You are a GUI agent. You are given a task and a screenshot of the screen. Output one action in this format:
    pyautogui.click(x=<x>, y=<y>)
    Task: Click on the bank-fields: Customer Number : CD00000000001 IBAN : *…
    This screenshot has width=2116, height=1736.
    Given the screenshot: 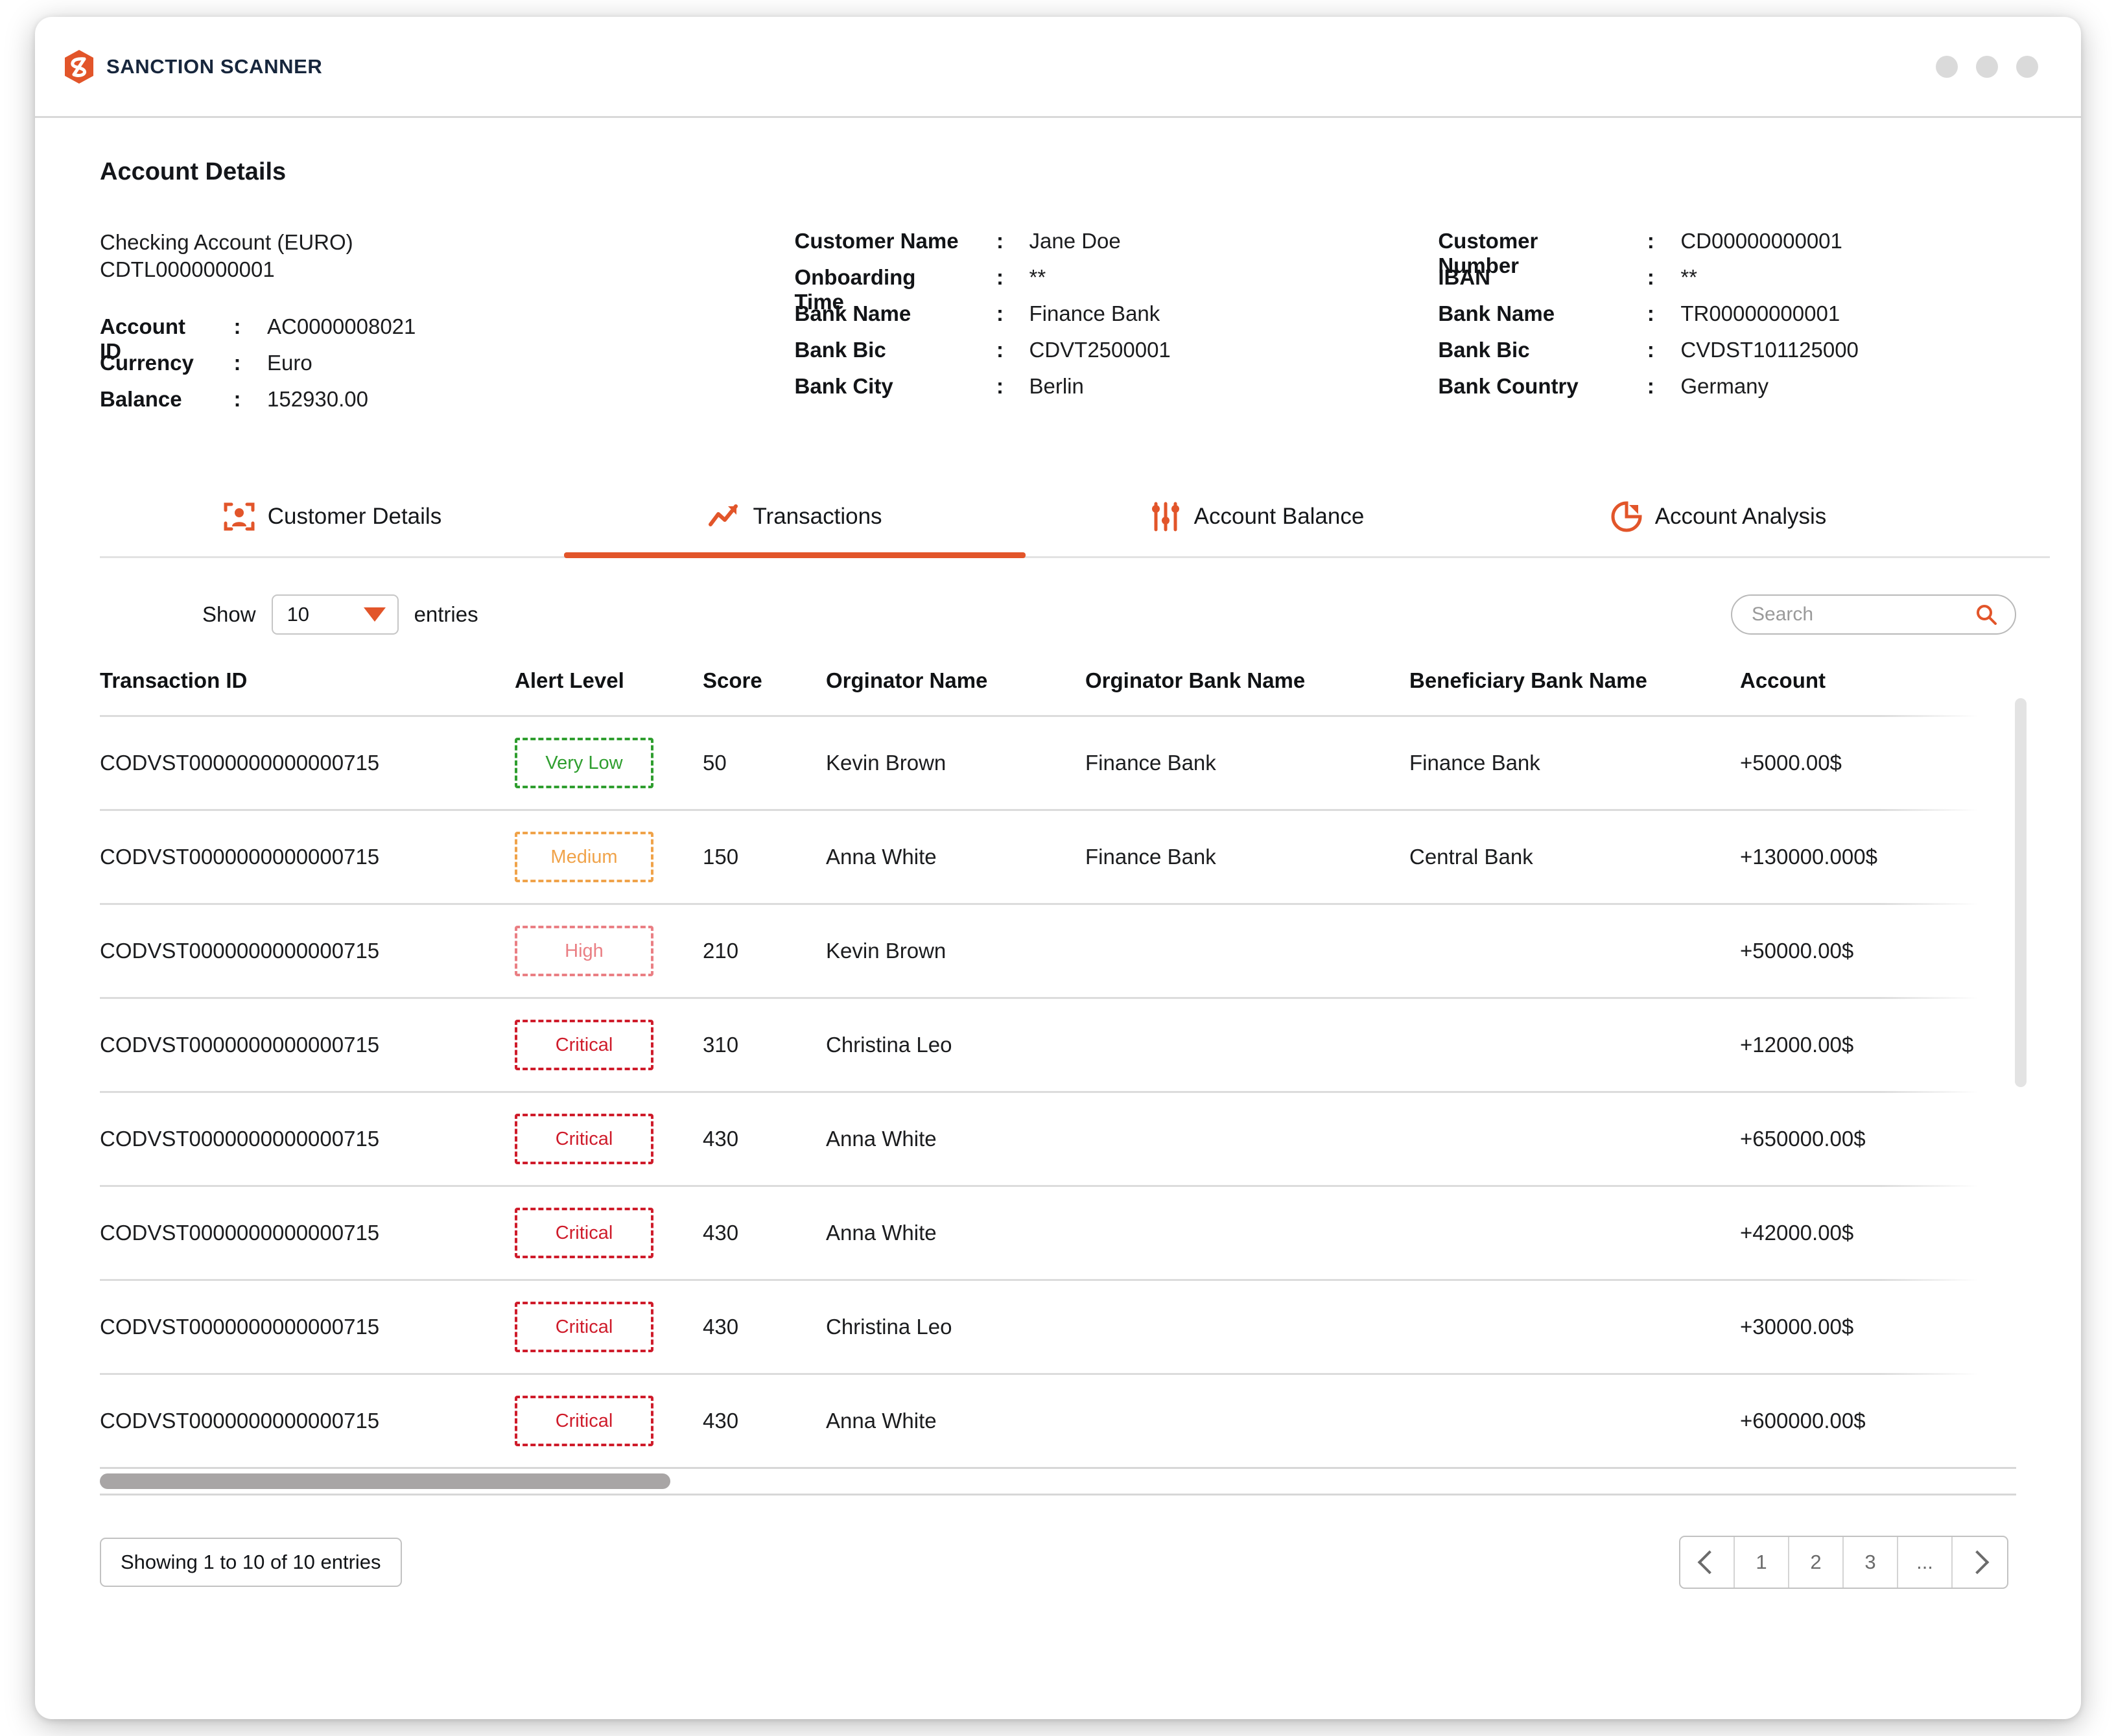 What is the action you would take?
    pyautogui.click(x=1744, y=319)
    